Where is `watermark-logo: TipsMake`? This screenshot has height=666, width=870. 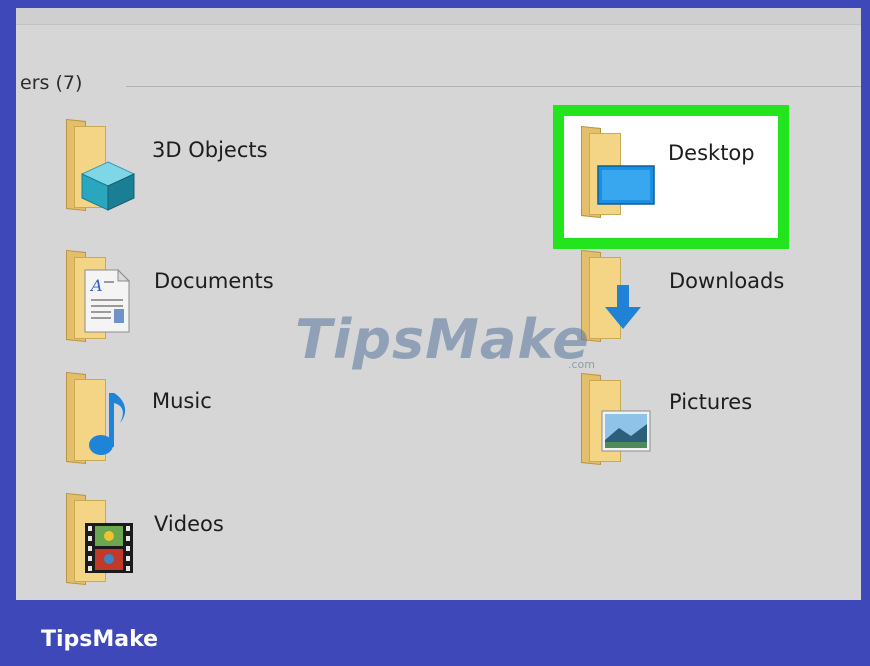 watermark-logo: TipsMake is located at coordinates (442, 339).